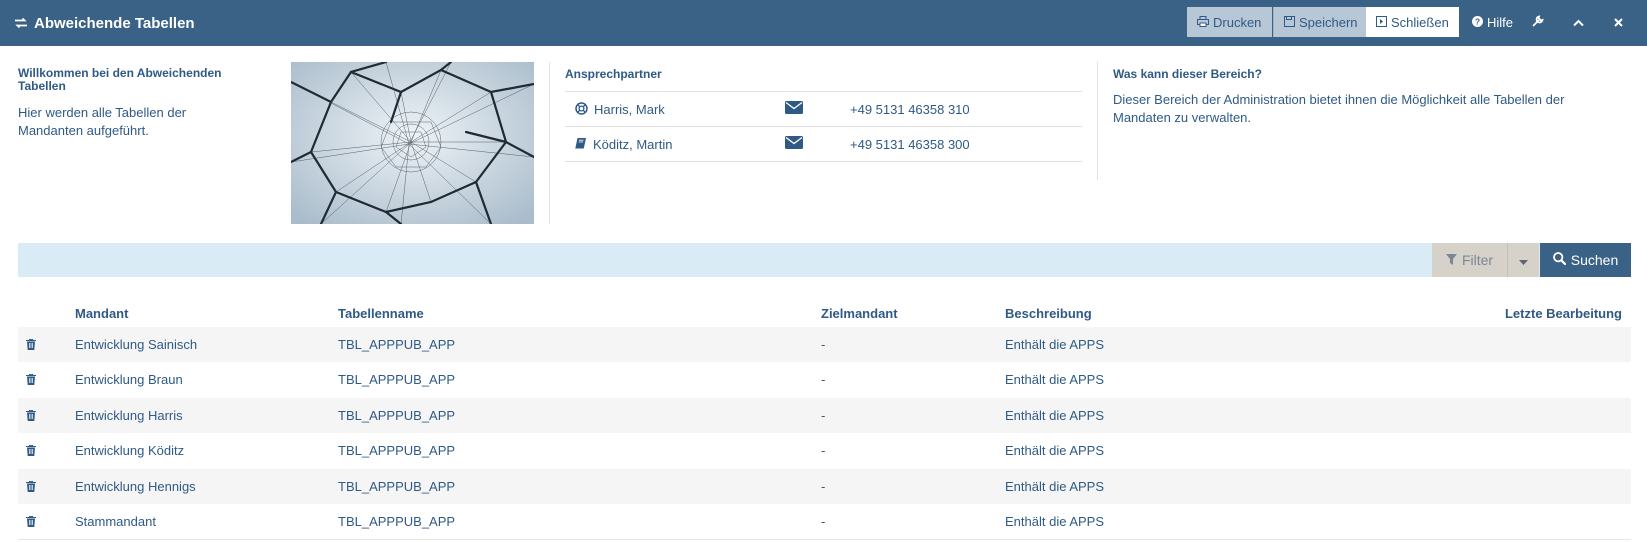 This screenshot has height=542, width=1647. Describe the element at coordinates (581, 144) in the screenshot. I see `book-icon` at that location.